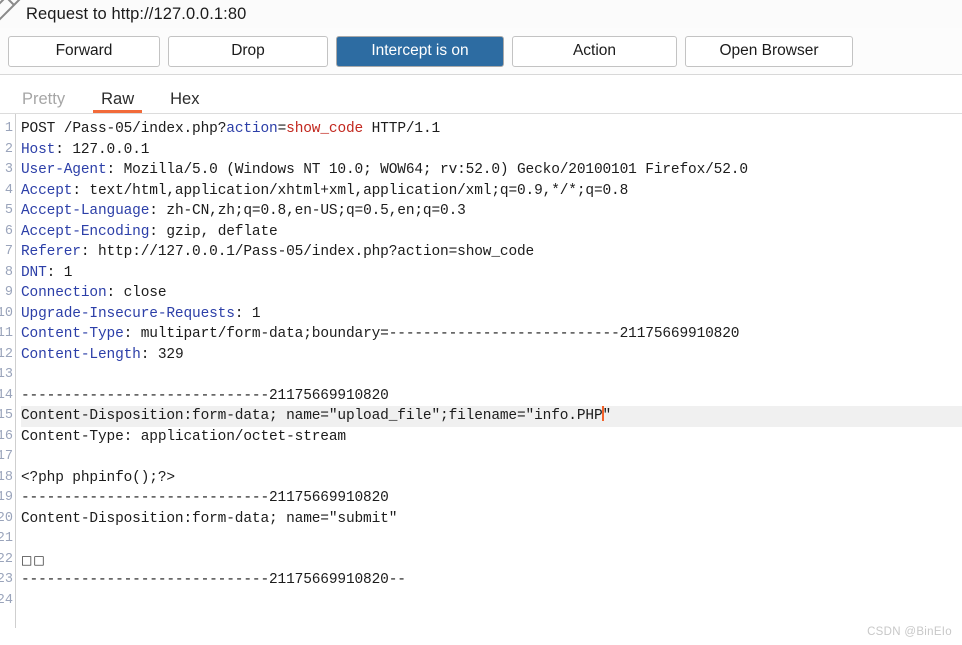  I want to click on line-number-gutter: 123456789101112131415161718192021222324, so click(8, 371).